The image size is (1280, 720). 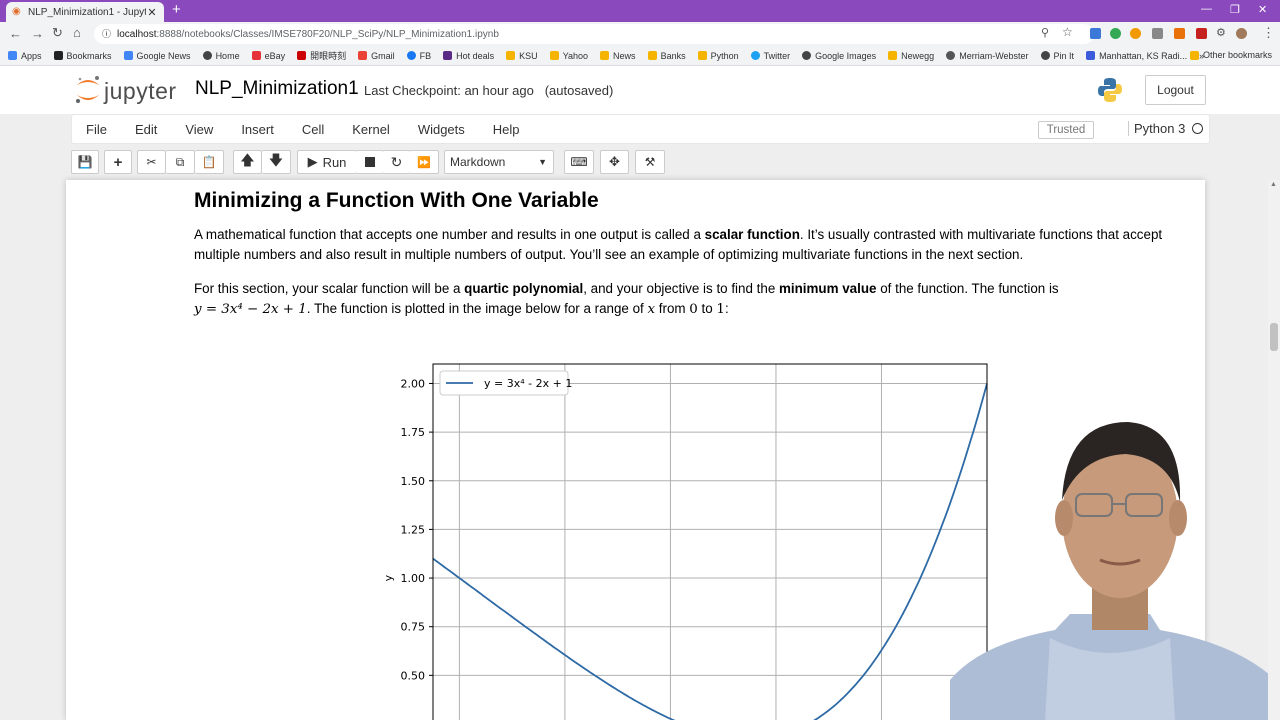 I want to click on bookmark-item: Google Images, so click(x=839, y=56).